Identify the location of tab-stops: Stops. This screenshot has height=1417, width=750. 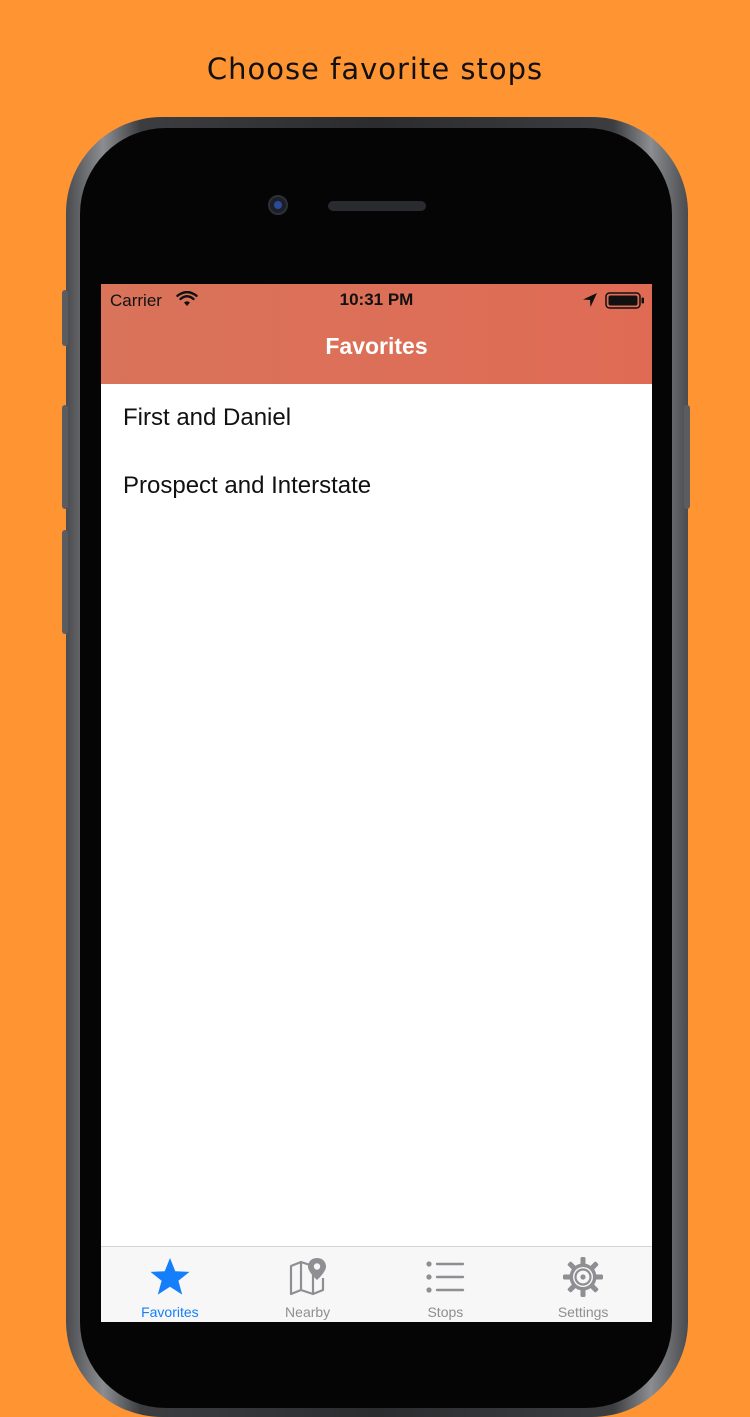
(446, 1284).